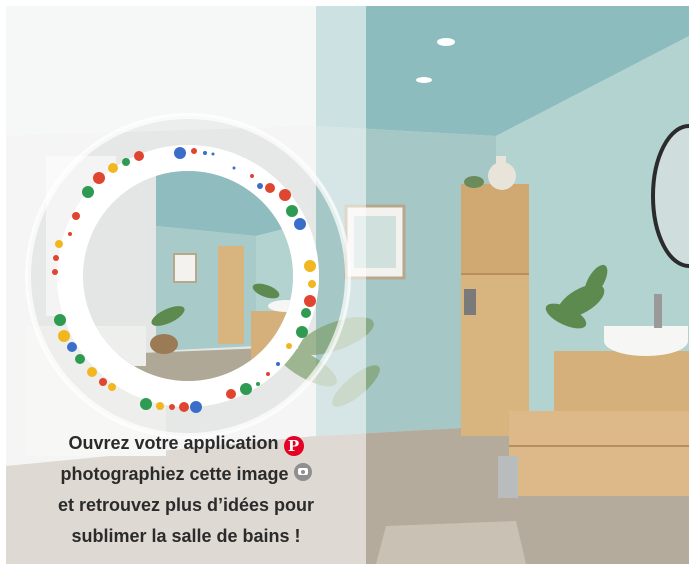  What do you see at coordinates (186, 505) in the screenshot?
I see `caption-line-3: et retrouvez plus d’idées pour` at bounding box center [186, 505].